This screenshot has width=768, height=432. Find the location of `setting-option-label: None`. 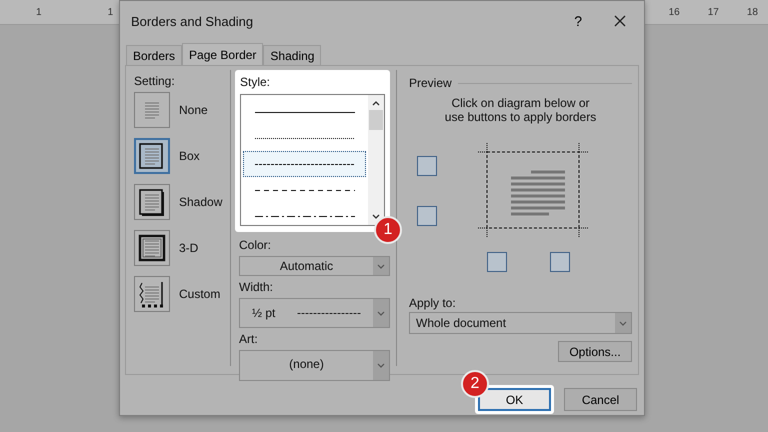

setting-option-label: None is located at coordinates (193, 110).